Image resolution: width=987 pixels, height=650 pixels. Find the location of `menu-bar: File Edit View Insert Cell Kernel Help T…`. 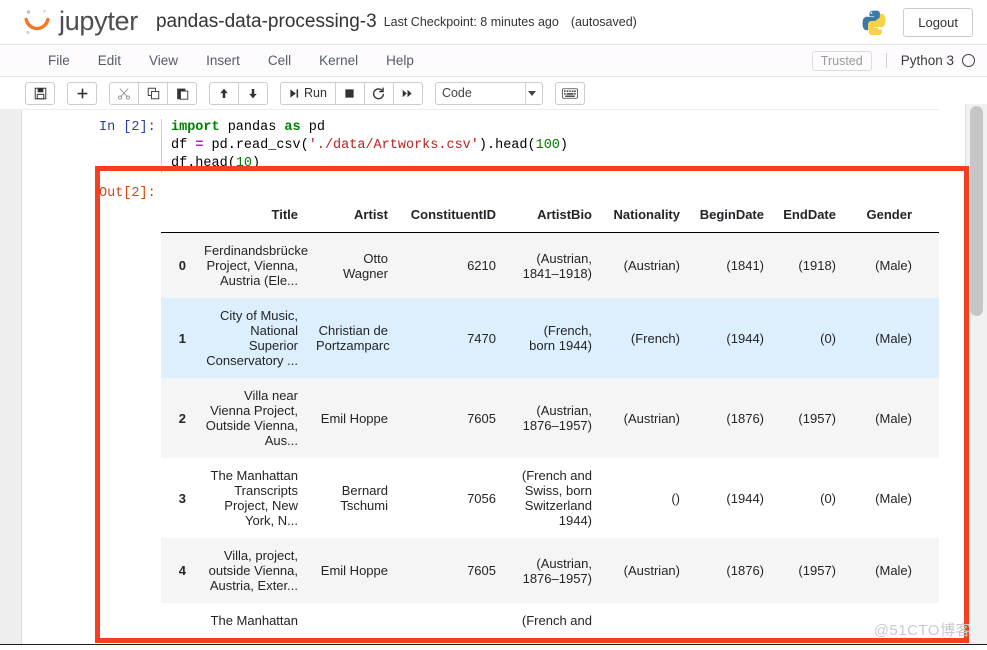

menu-bar: File Edit View Insert Cell Kernel Help T… is located at coordinates (493, 61).